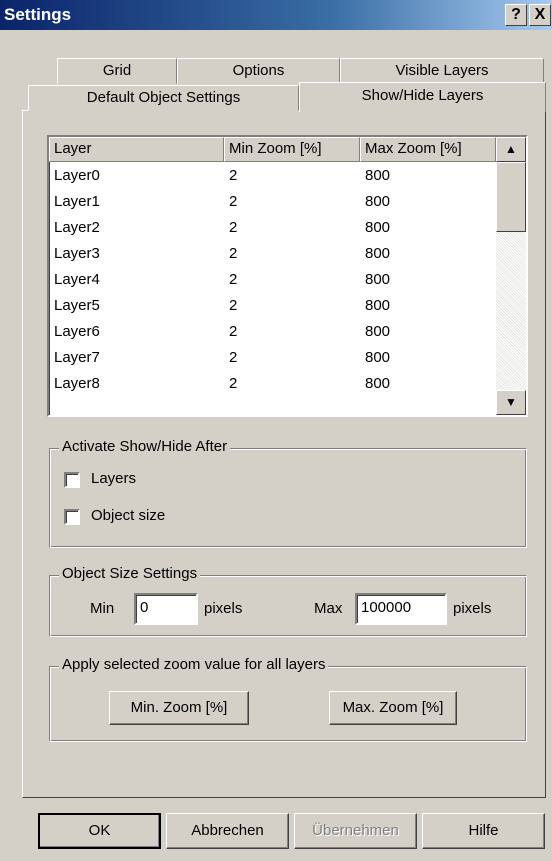 The width and height of the screenshot is (552, 861). What do you see at coordinates (77, 305) in the screenshot?
I see `layer-name-cell: Layer5` at bounding box center [77, 305].